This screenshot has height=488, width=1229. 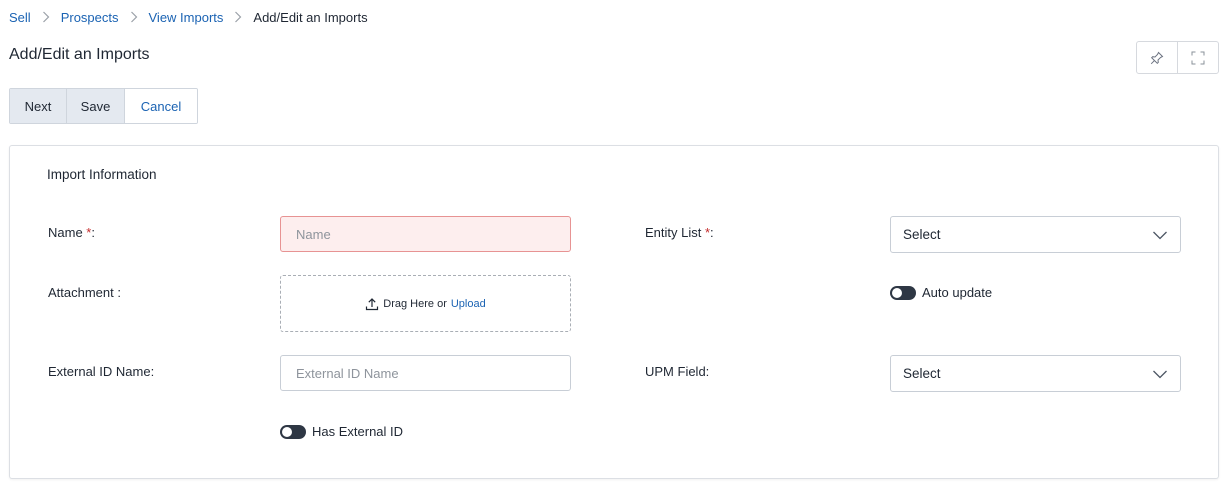 I want to click on upload-icon, so click(x=372, y=303).